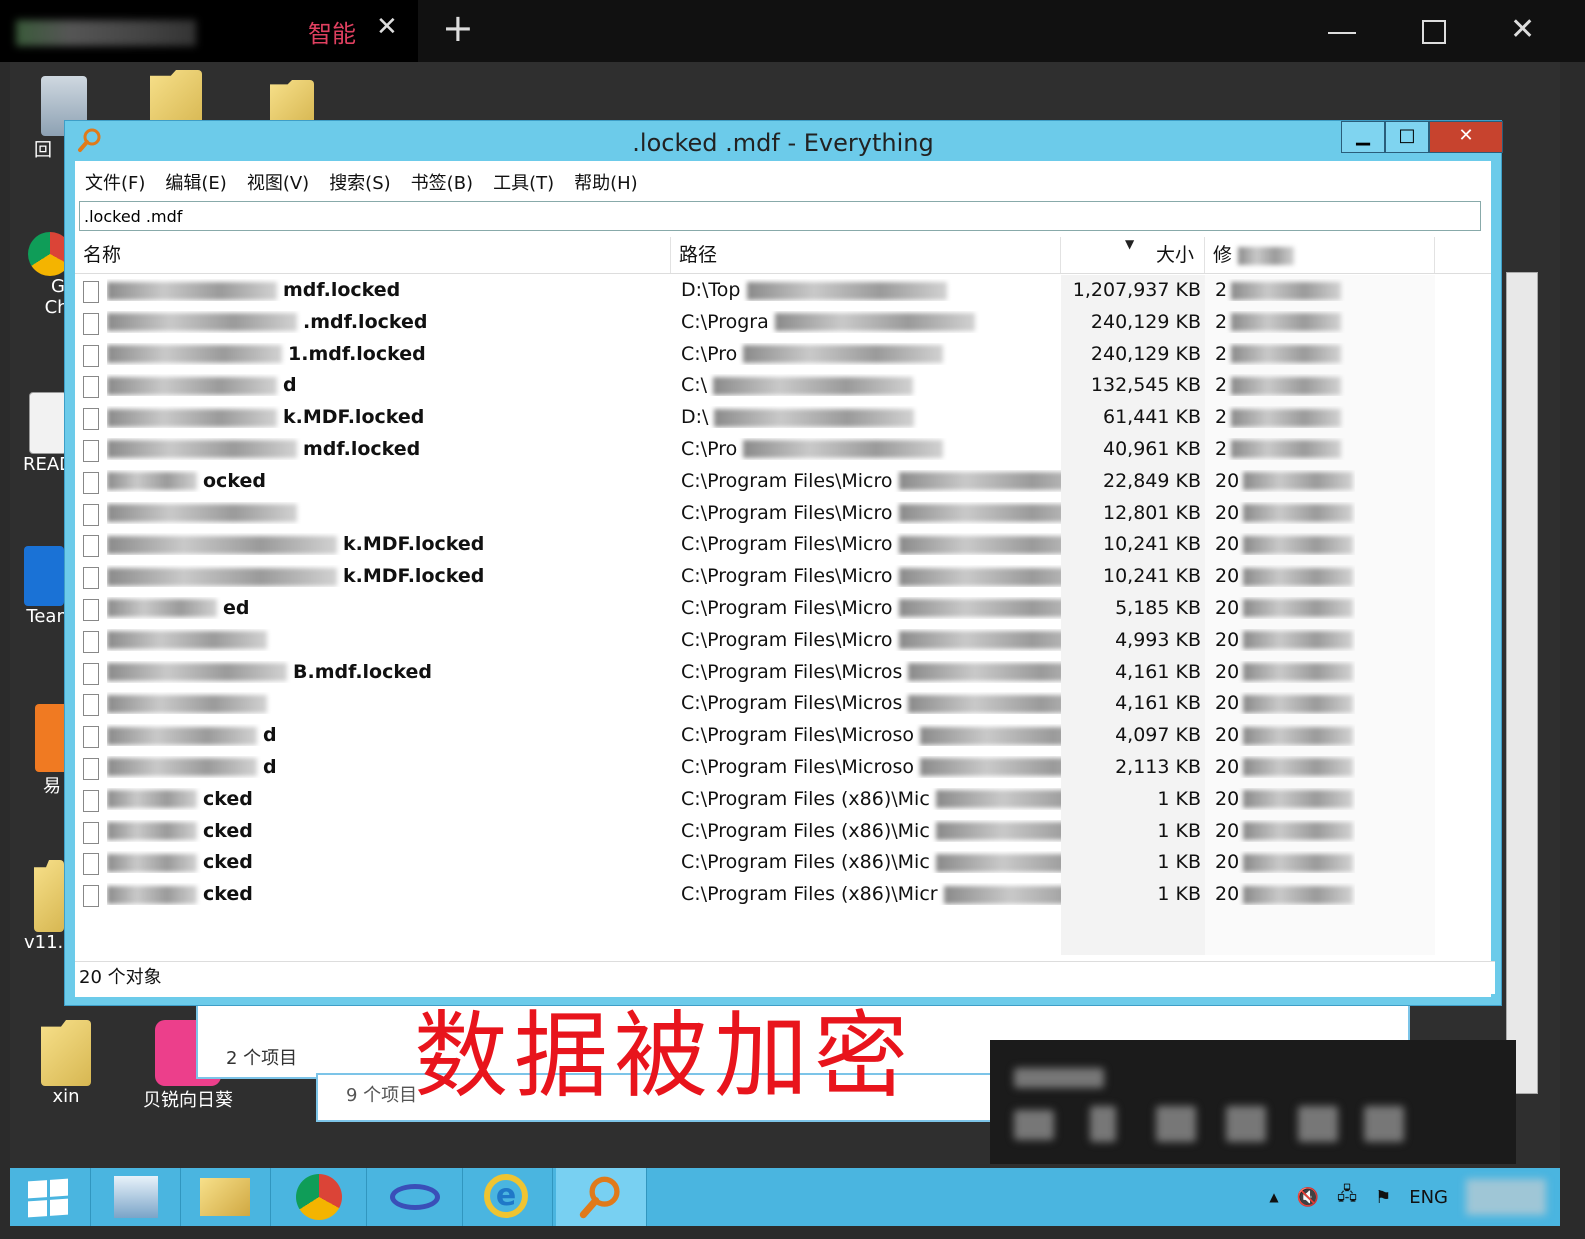 This screenshot has width=1585, height=1239. Describe the element at coordinates (871, 735) in the screenshot. I see `file-path: C:\Program Files\Microso` at that location.